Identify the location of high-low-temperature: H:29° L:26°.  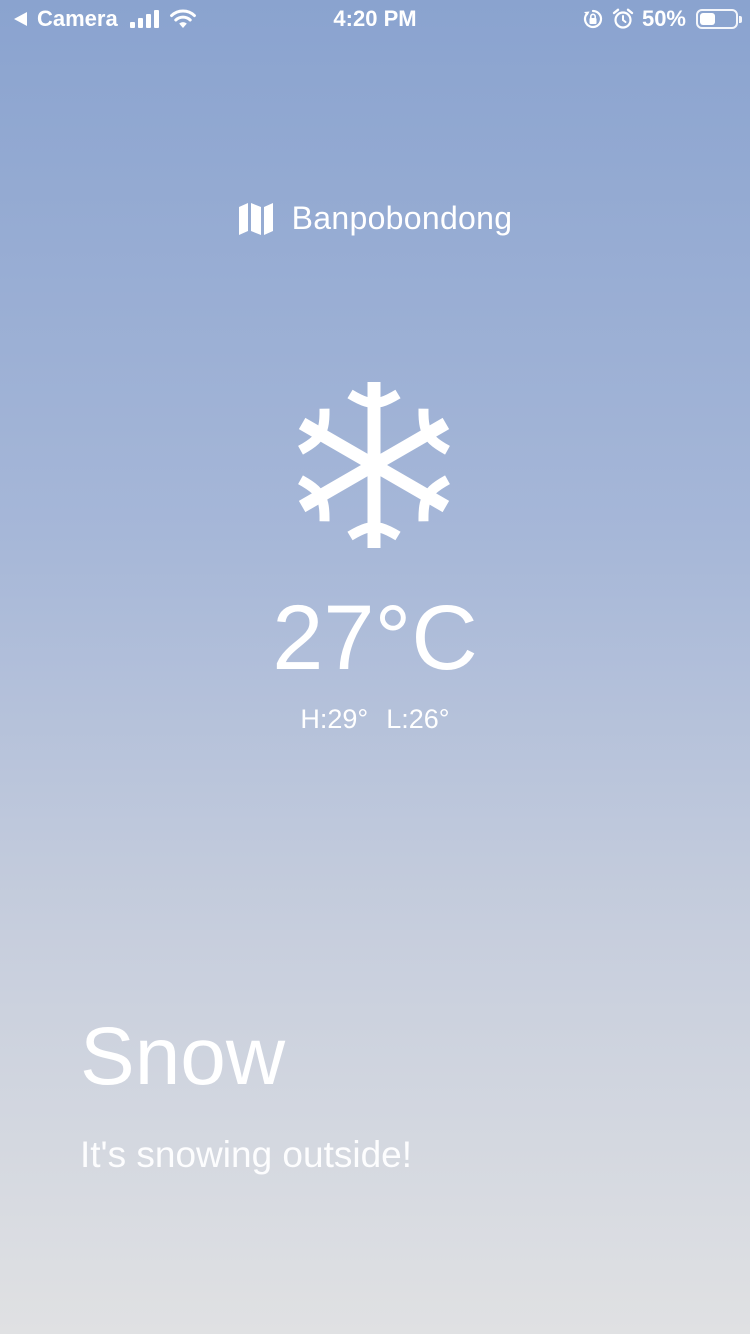
(375, 719).